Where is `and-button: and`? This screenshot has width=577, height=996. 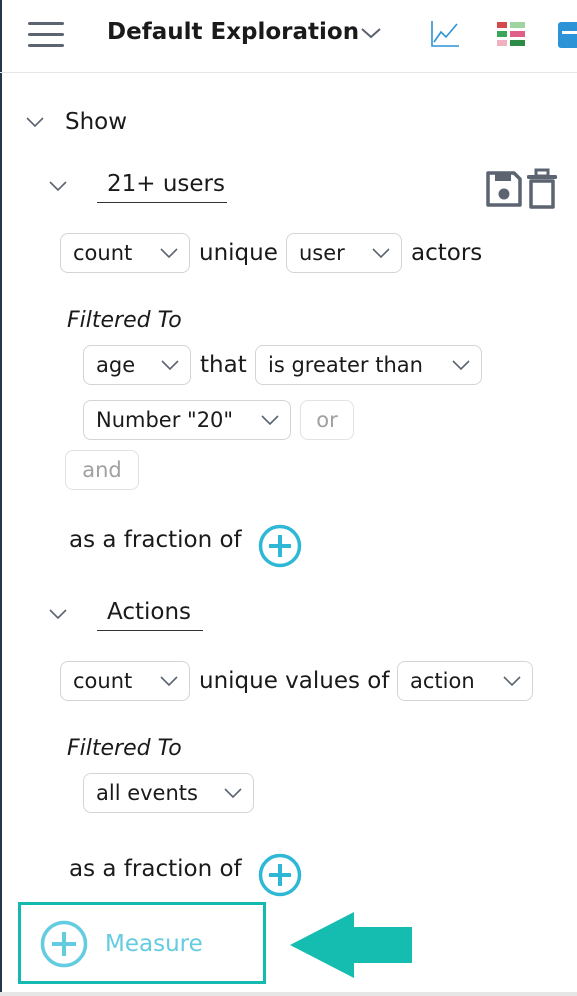
and-button: and is located at coordinates (102, 470).